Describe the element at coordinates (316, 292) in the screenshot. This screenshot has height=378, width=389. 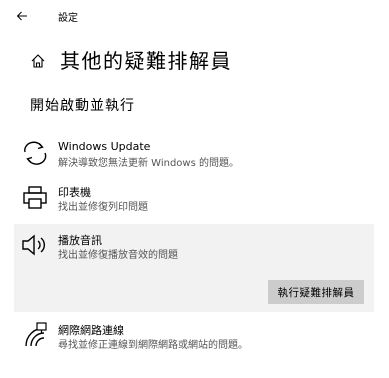
I see `run-troubleshooter-button: 執行疑難排解員` at that location.